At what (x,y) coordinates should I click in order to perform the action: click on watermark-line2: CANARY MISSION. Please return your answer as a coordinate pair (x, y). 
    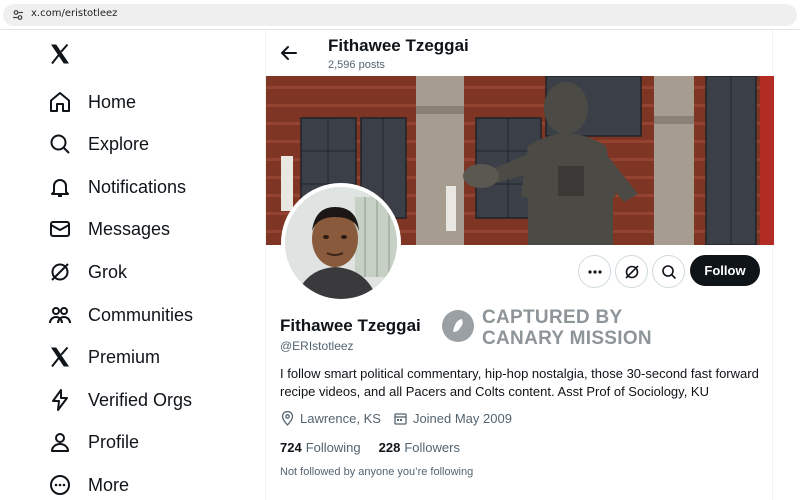
    Looking at the image, I should click on (567, 338).